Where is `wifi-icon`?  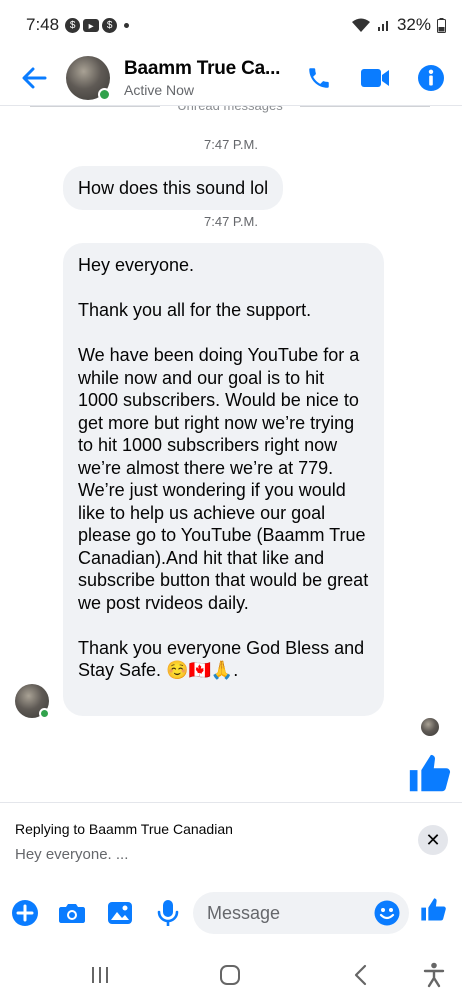
wifi-icon is located at coordinates (360, 25).